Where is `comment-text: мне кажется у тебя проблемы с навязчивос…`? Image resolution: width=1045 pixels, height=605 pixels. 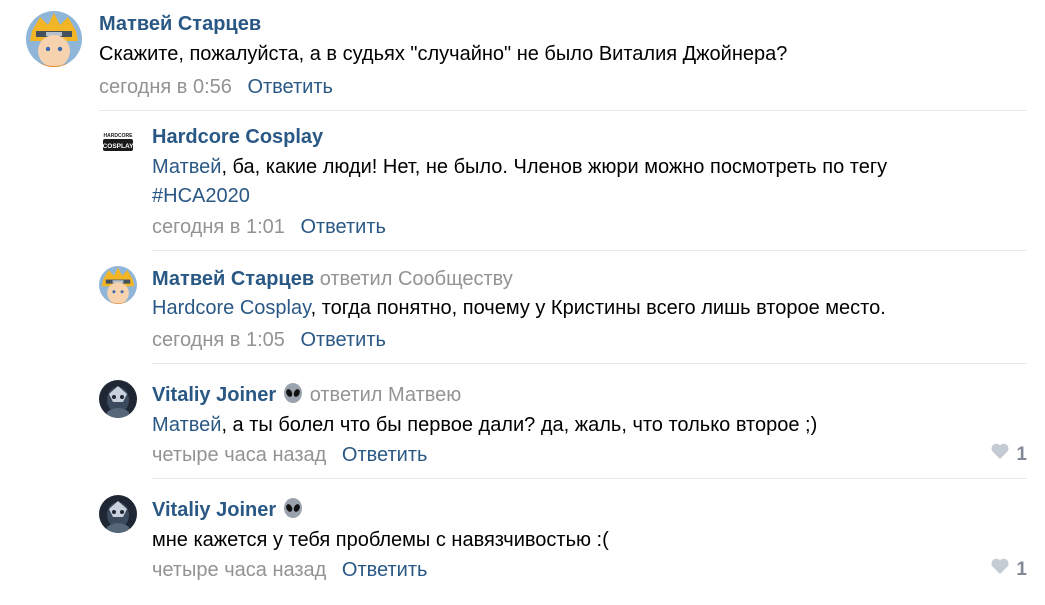
comment-text: мне кажется у тебя проблемы с навязчивос… is located at coordinates (380, 540).